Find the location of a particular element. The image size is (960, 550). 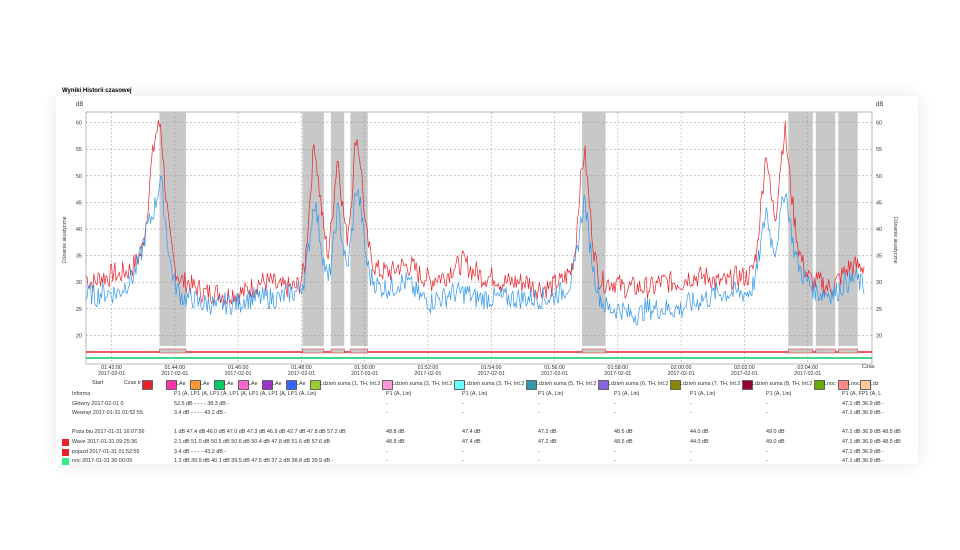

legend-label: Lnoc is located at coordinates (830, 384).